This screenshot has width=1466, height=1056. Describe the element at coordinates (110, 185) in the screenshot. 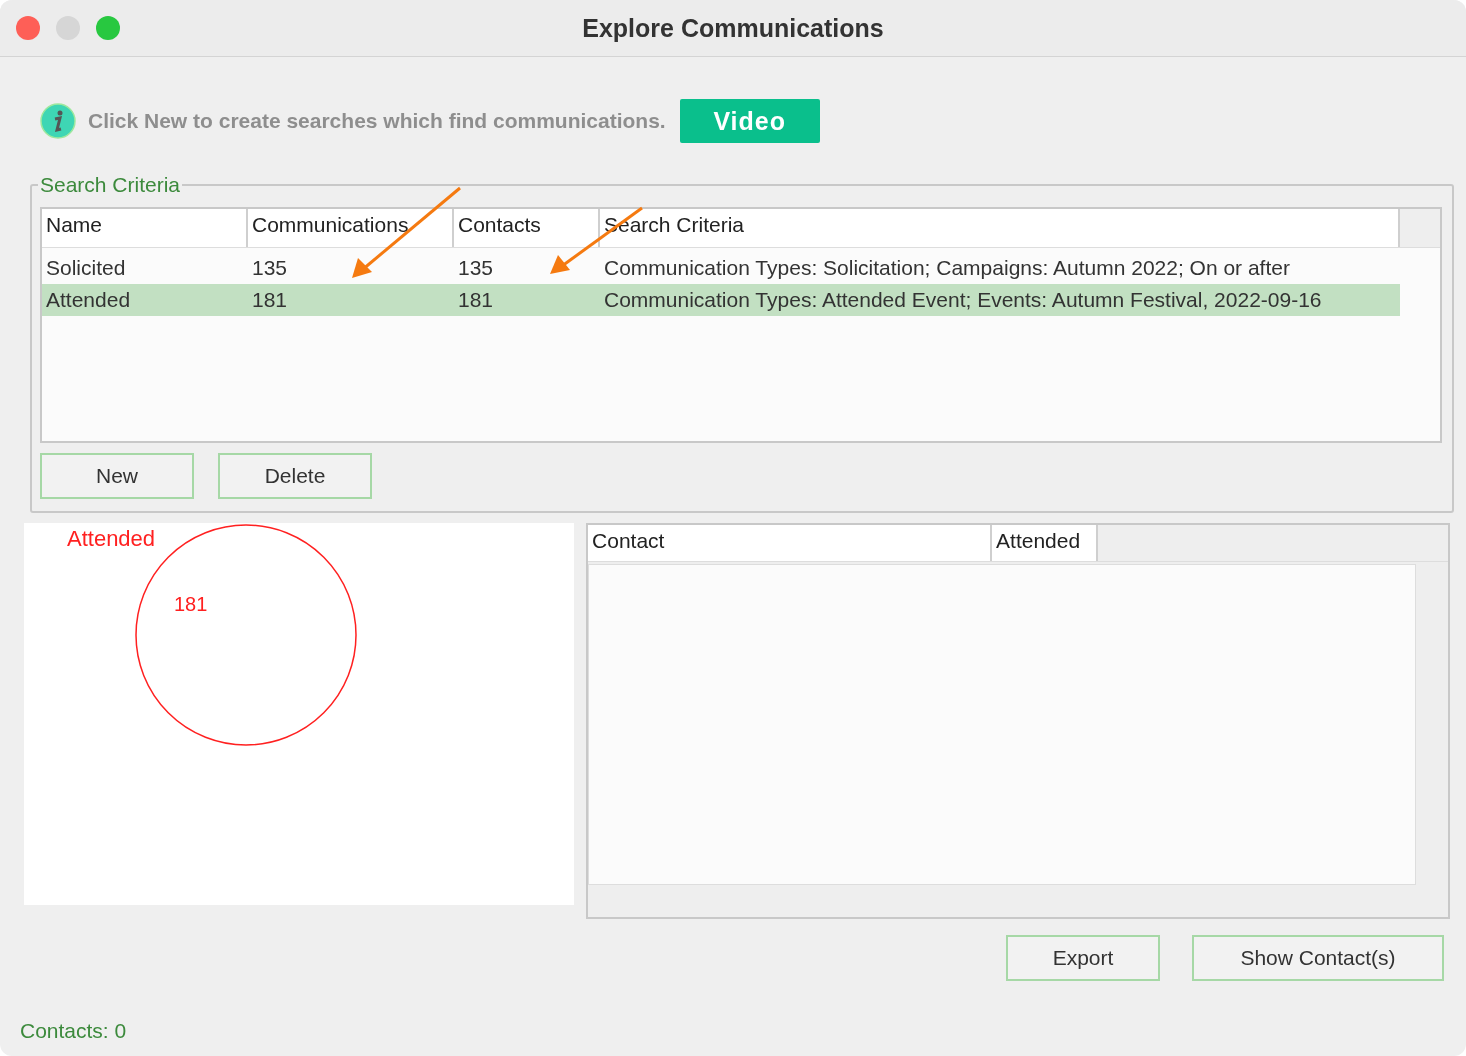

I see `group-title: Search Criteria` at that location.